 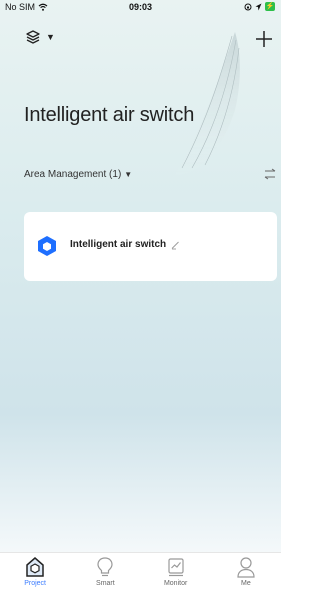 I want to click on device-name: Intelligent air switch, so click(x=118, y=244).